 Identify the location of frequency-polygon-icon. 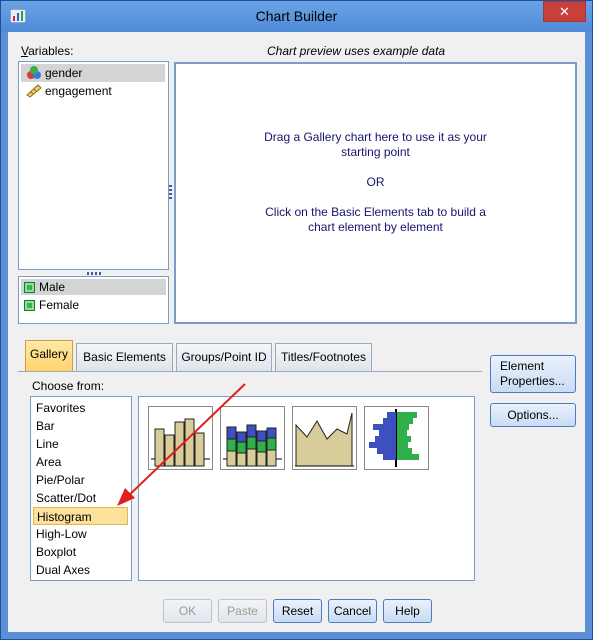
(324, 438).